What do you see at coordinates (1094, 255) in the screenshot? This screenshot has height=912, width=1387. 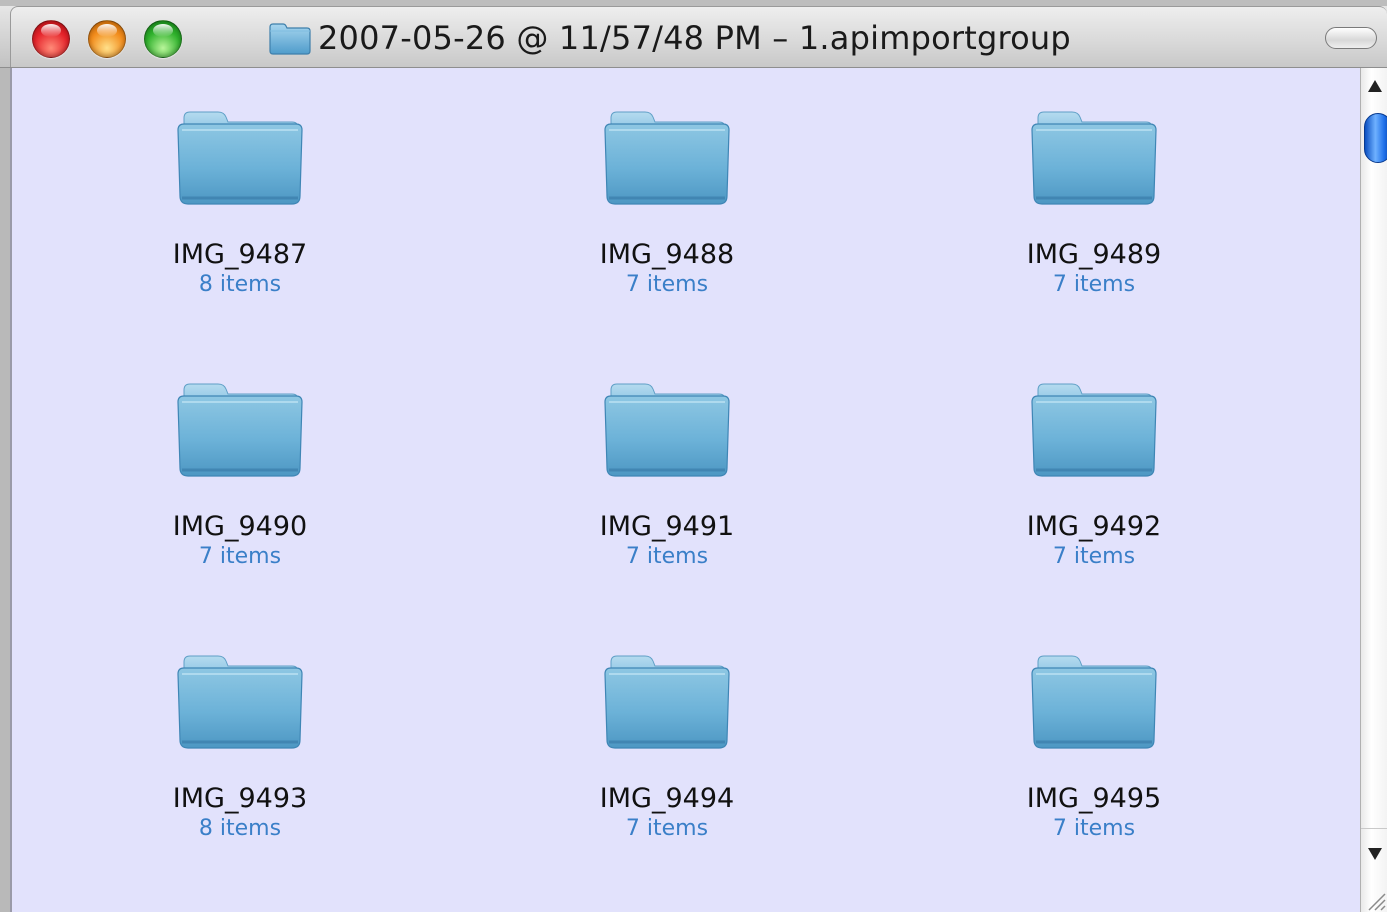 I see `folder-name: IMG_9489` at bounding box center [1094, 255].